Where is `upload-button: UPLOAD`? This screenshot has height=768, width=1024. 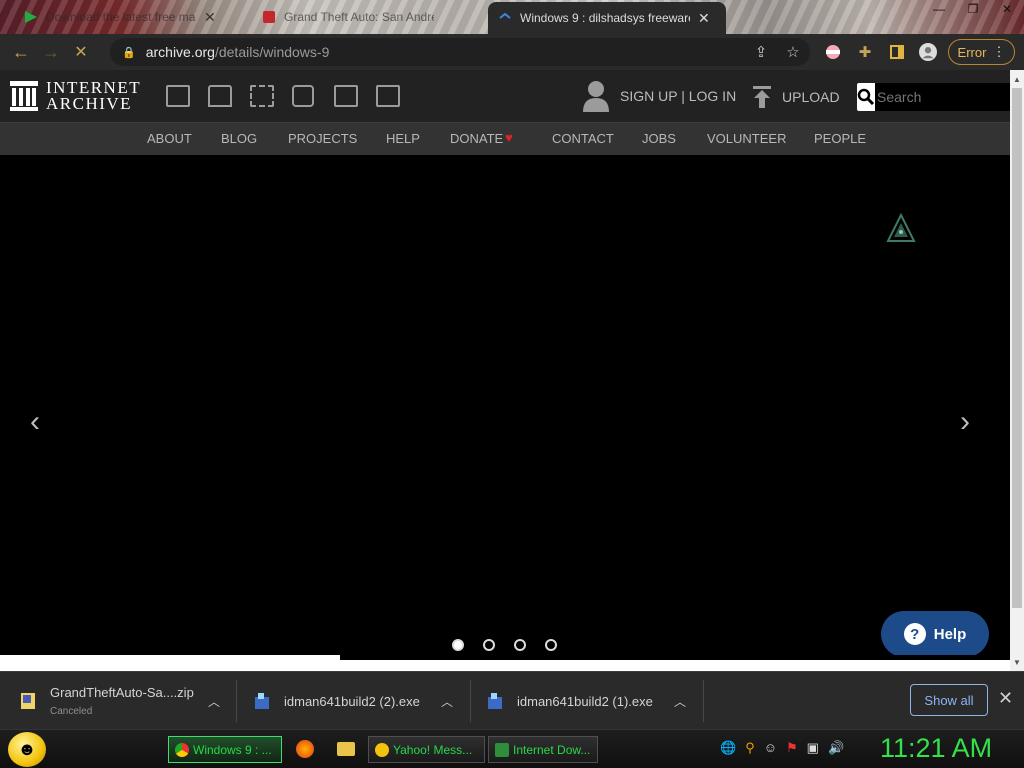 upload-button: UPLOAD is located at coordinates (796, 97).